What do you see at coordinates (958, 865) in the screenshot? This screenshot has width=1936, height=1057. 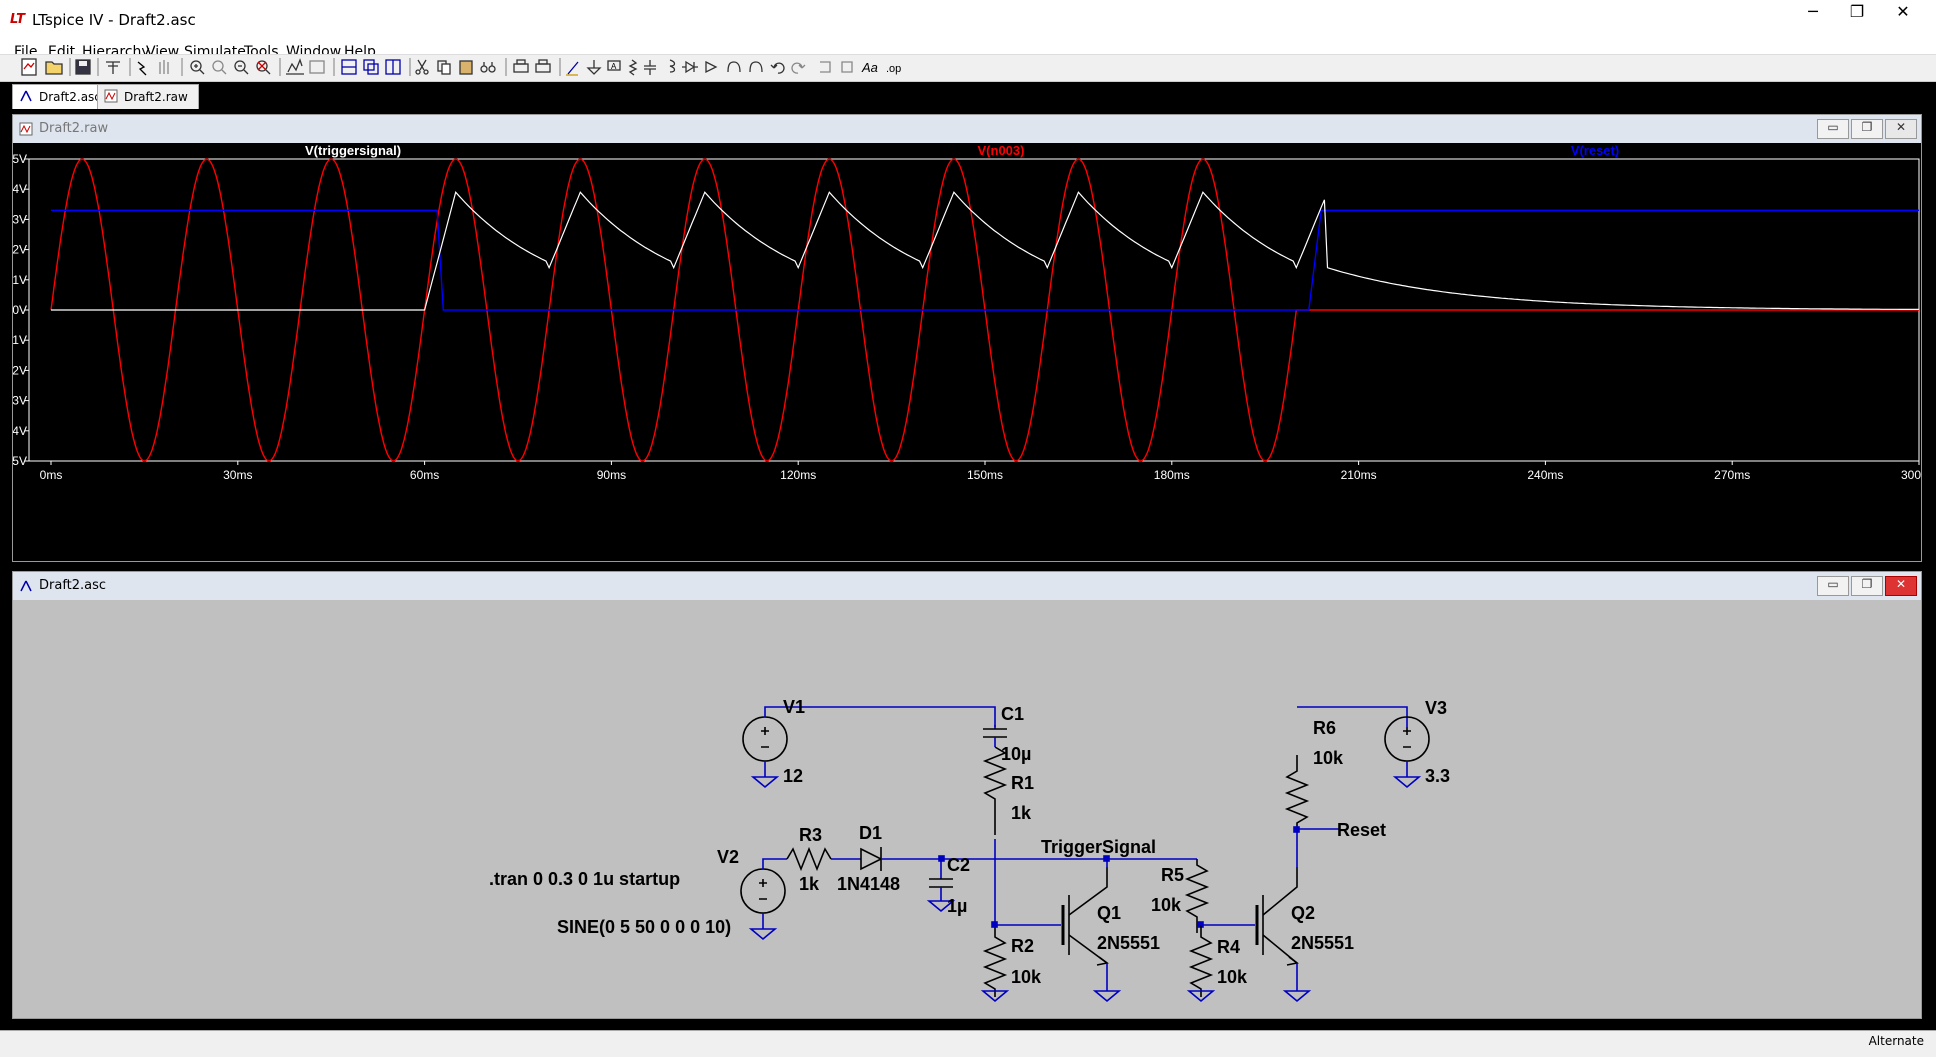 I see `c2-label: C2` at bounding box center [958, 865].